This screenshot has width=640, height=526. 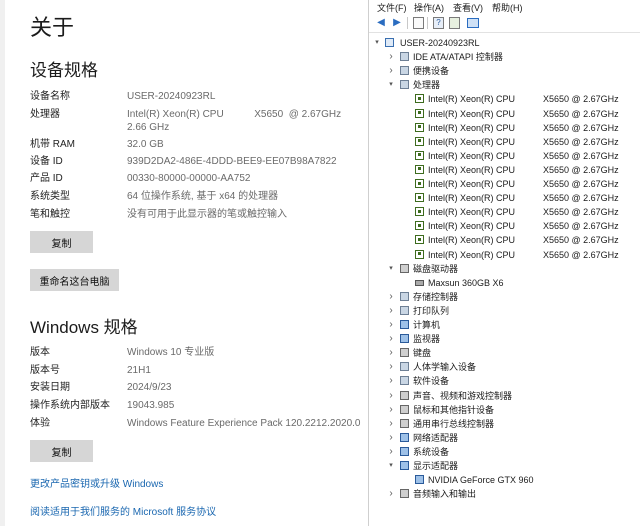 I want to click on spec-key: 产品 ID, so click(x=46, y=178).